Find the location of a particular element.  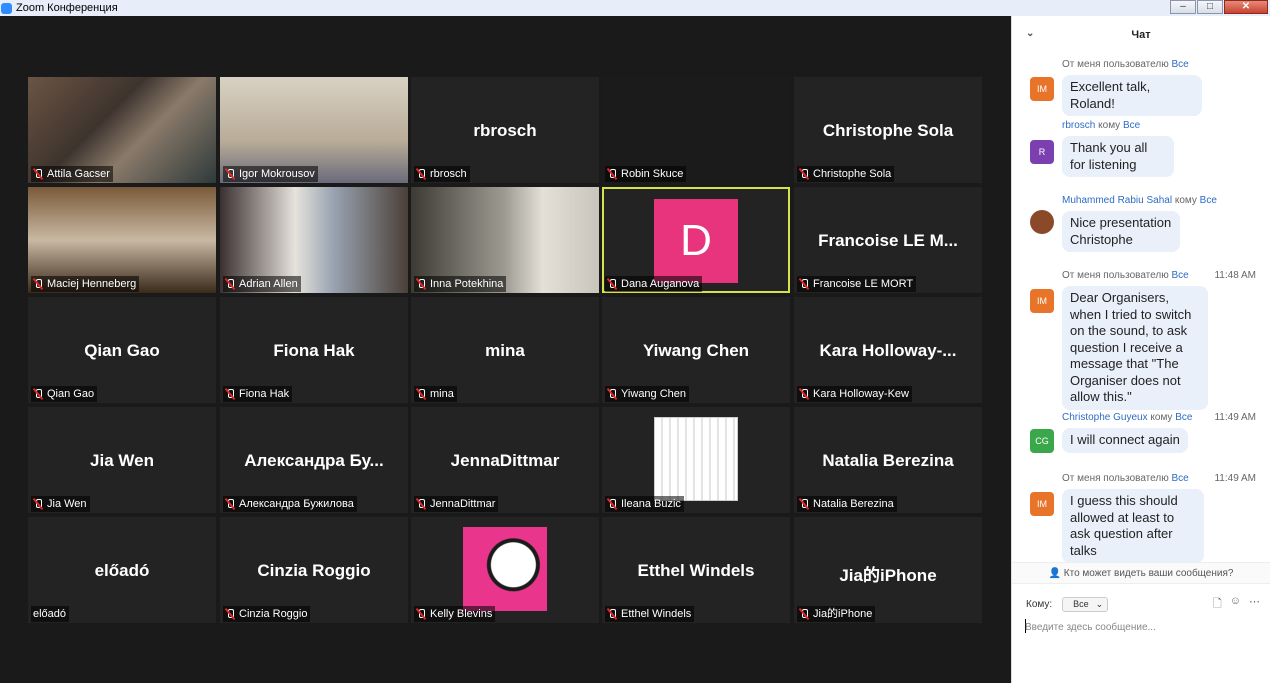

sender-name: Christophe Guyeux is located at coordinates (1105, 417).